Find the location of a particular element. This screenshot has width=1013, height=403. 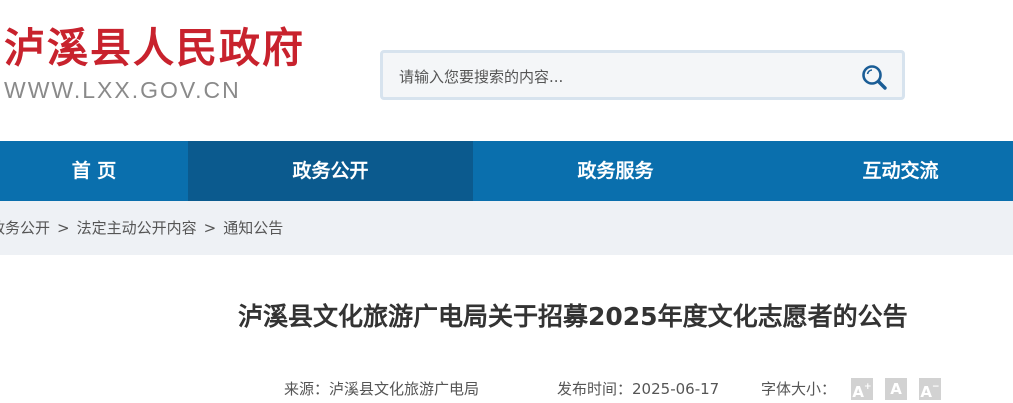

breadcrumb-gov-affairs-open: 政务公开 is located at coordinates (25, 227).